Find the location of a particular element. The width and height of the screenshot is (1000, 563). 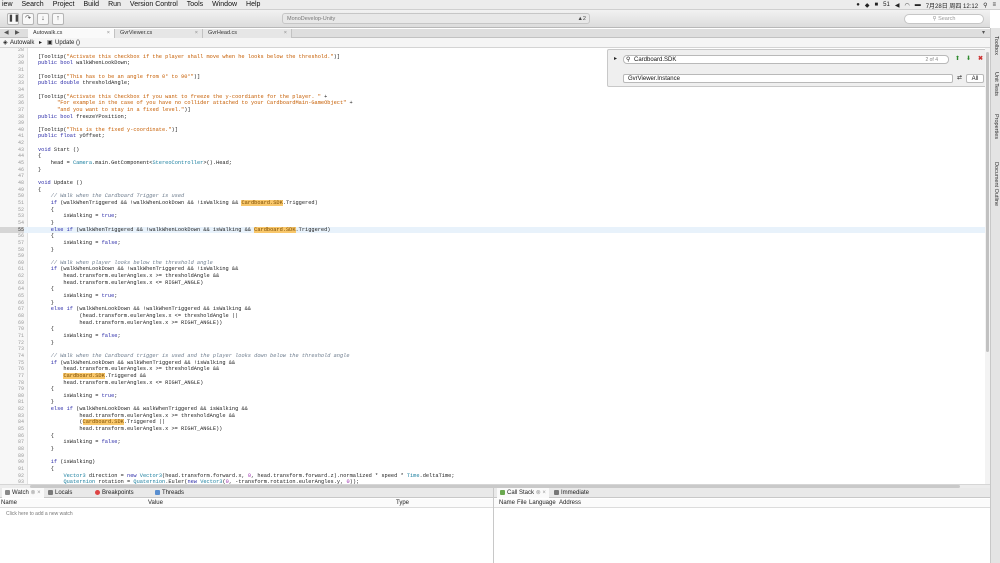

code-line: 58 } is located at coordinates (492, 250).